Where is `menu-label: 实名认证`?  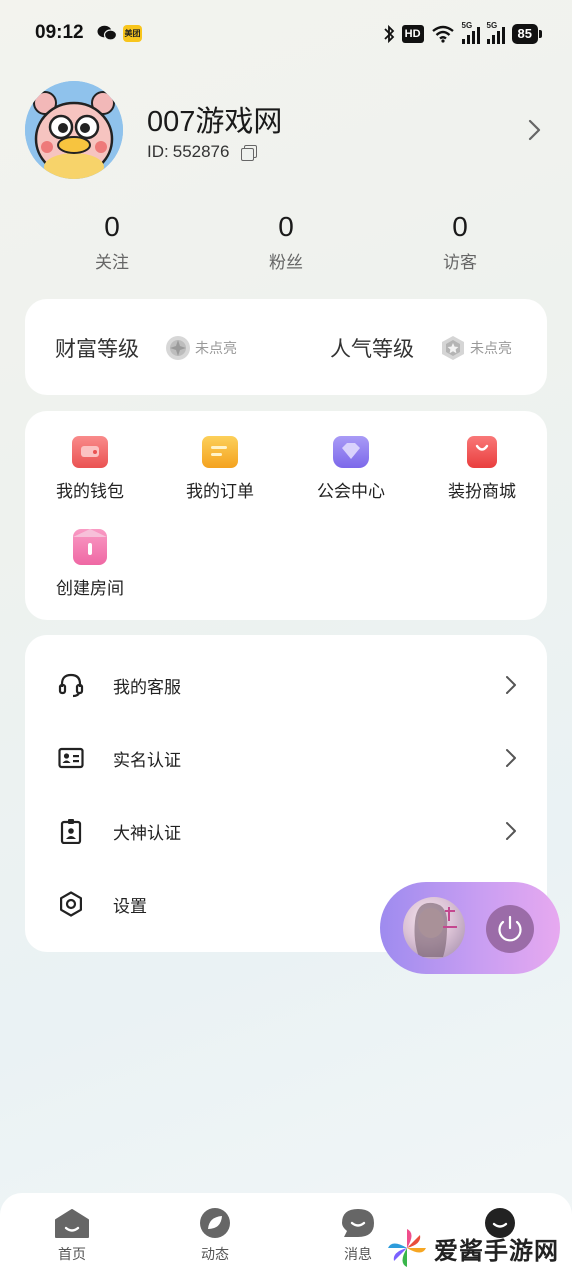 menu-label: 实名认证 is located at coordinates (147, 760).